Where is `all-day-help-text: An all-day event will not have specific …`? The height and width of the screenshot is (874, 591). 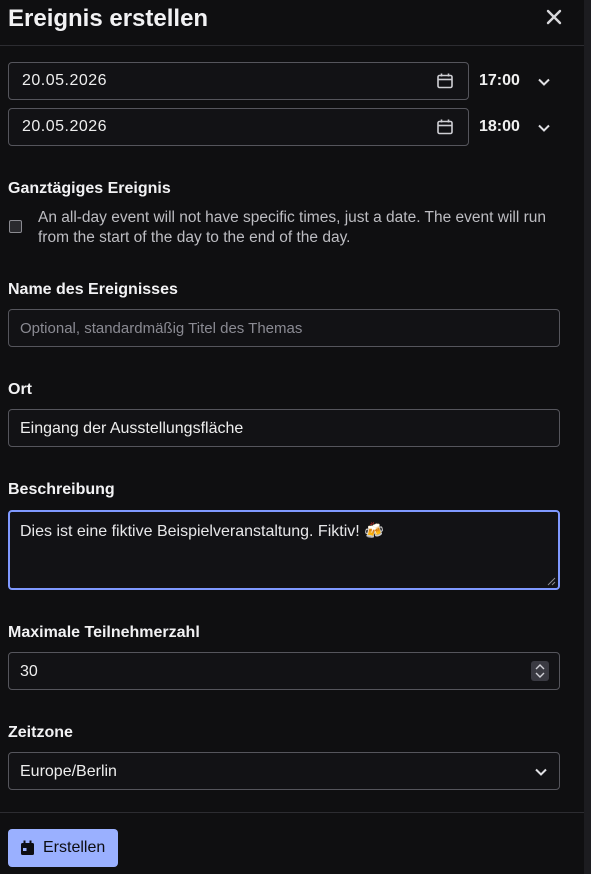
all-day-help-text: An all-day event will not have specific … is located at coordinates (292, 227).